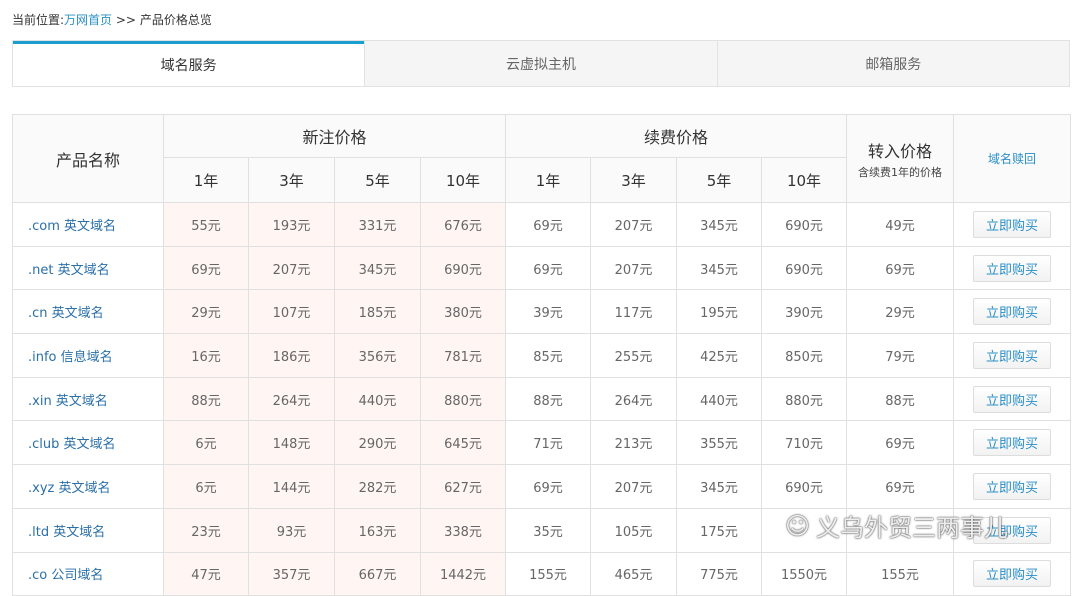 The image size is (1080, 596). I want to click on new-price-cell: 144元, so click(291, 486).